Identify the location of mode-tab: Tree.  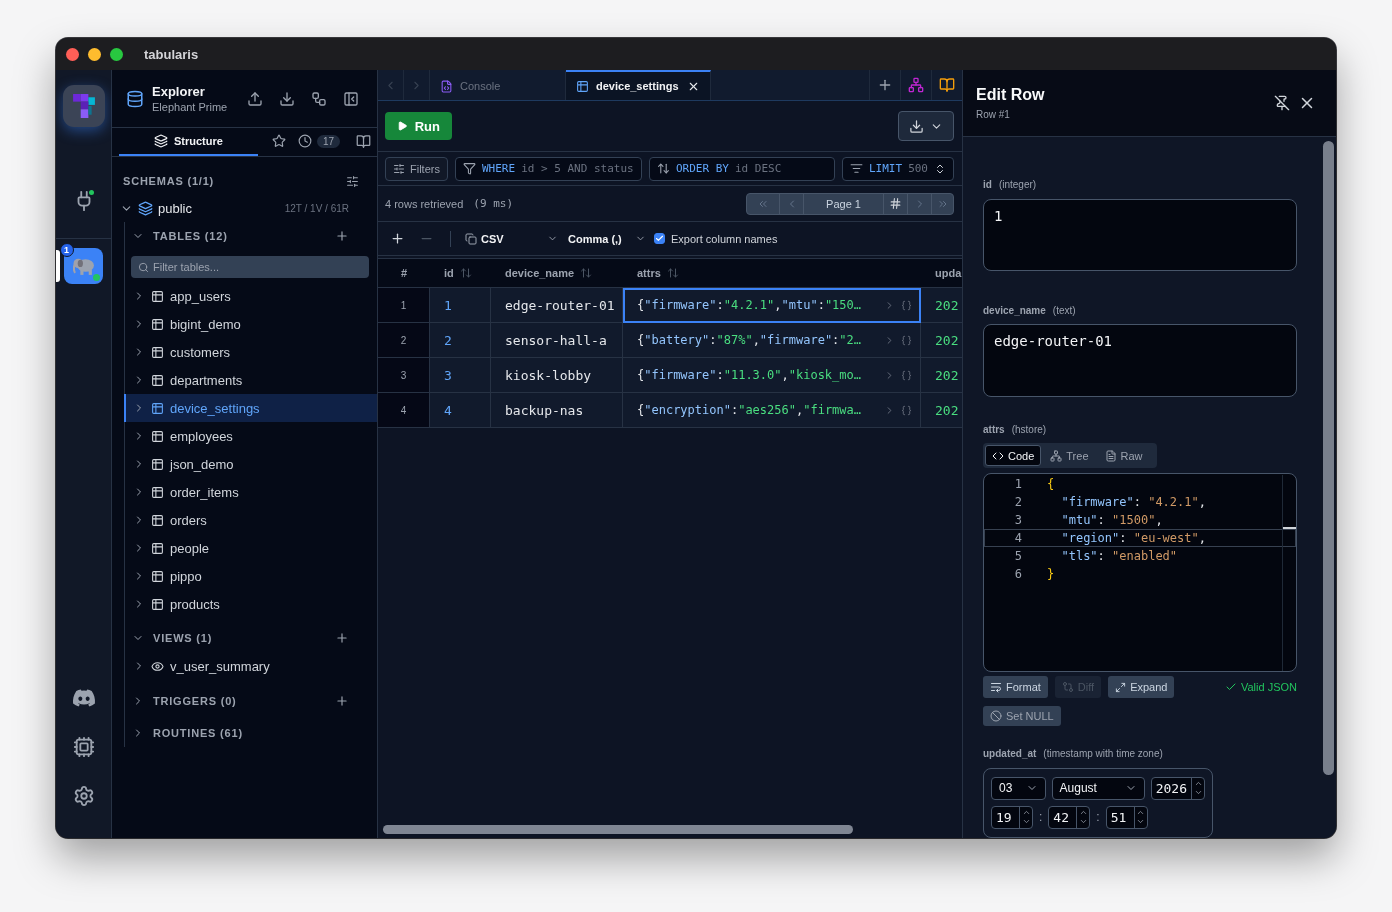
(1069, 456).